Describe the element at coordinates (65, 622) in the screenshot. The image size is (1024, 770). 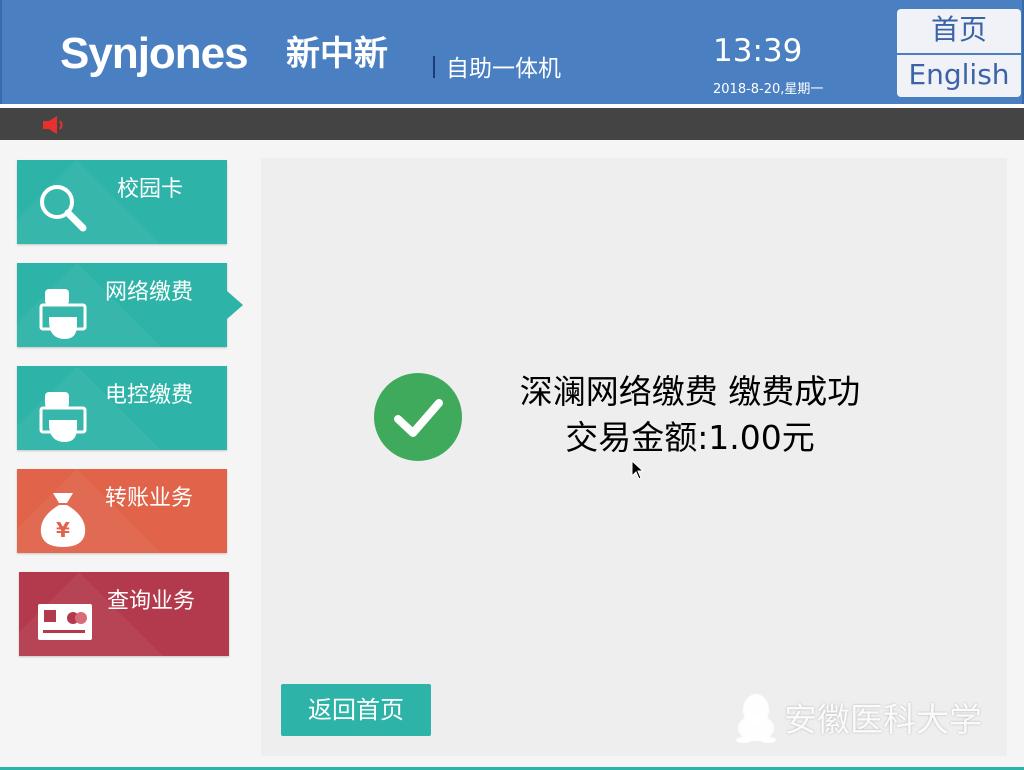
I see `bank-card-icon` at that location.